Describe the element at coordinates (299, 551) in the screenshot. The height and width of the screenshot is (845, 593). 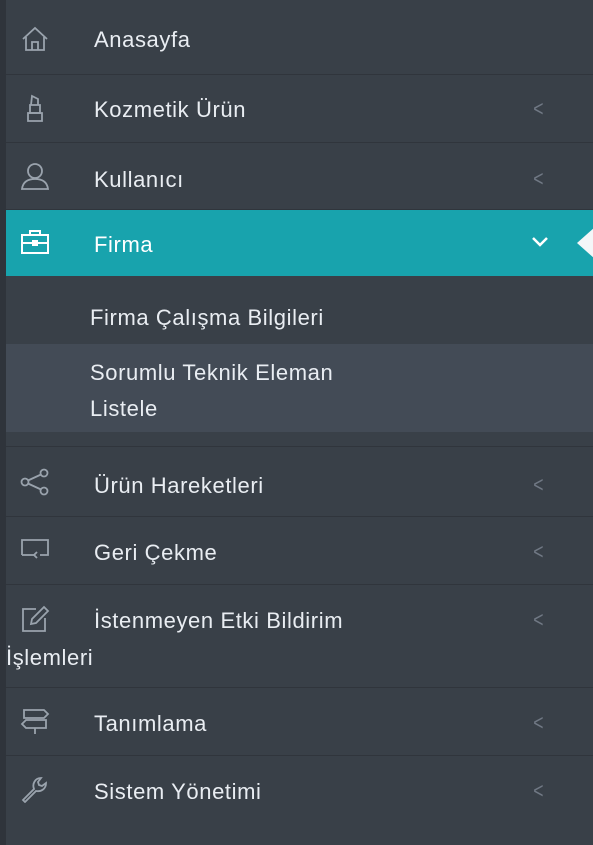
I see `menu-item-geri-cekme: Geri Çekme <` at that location.